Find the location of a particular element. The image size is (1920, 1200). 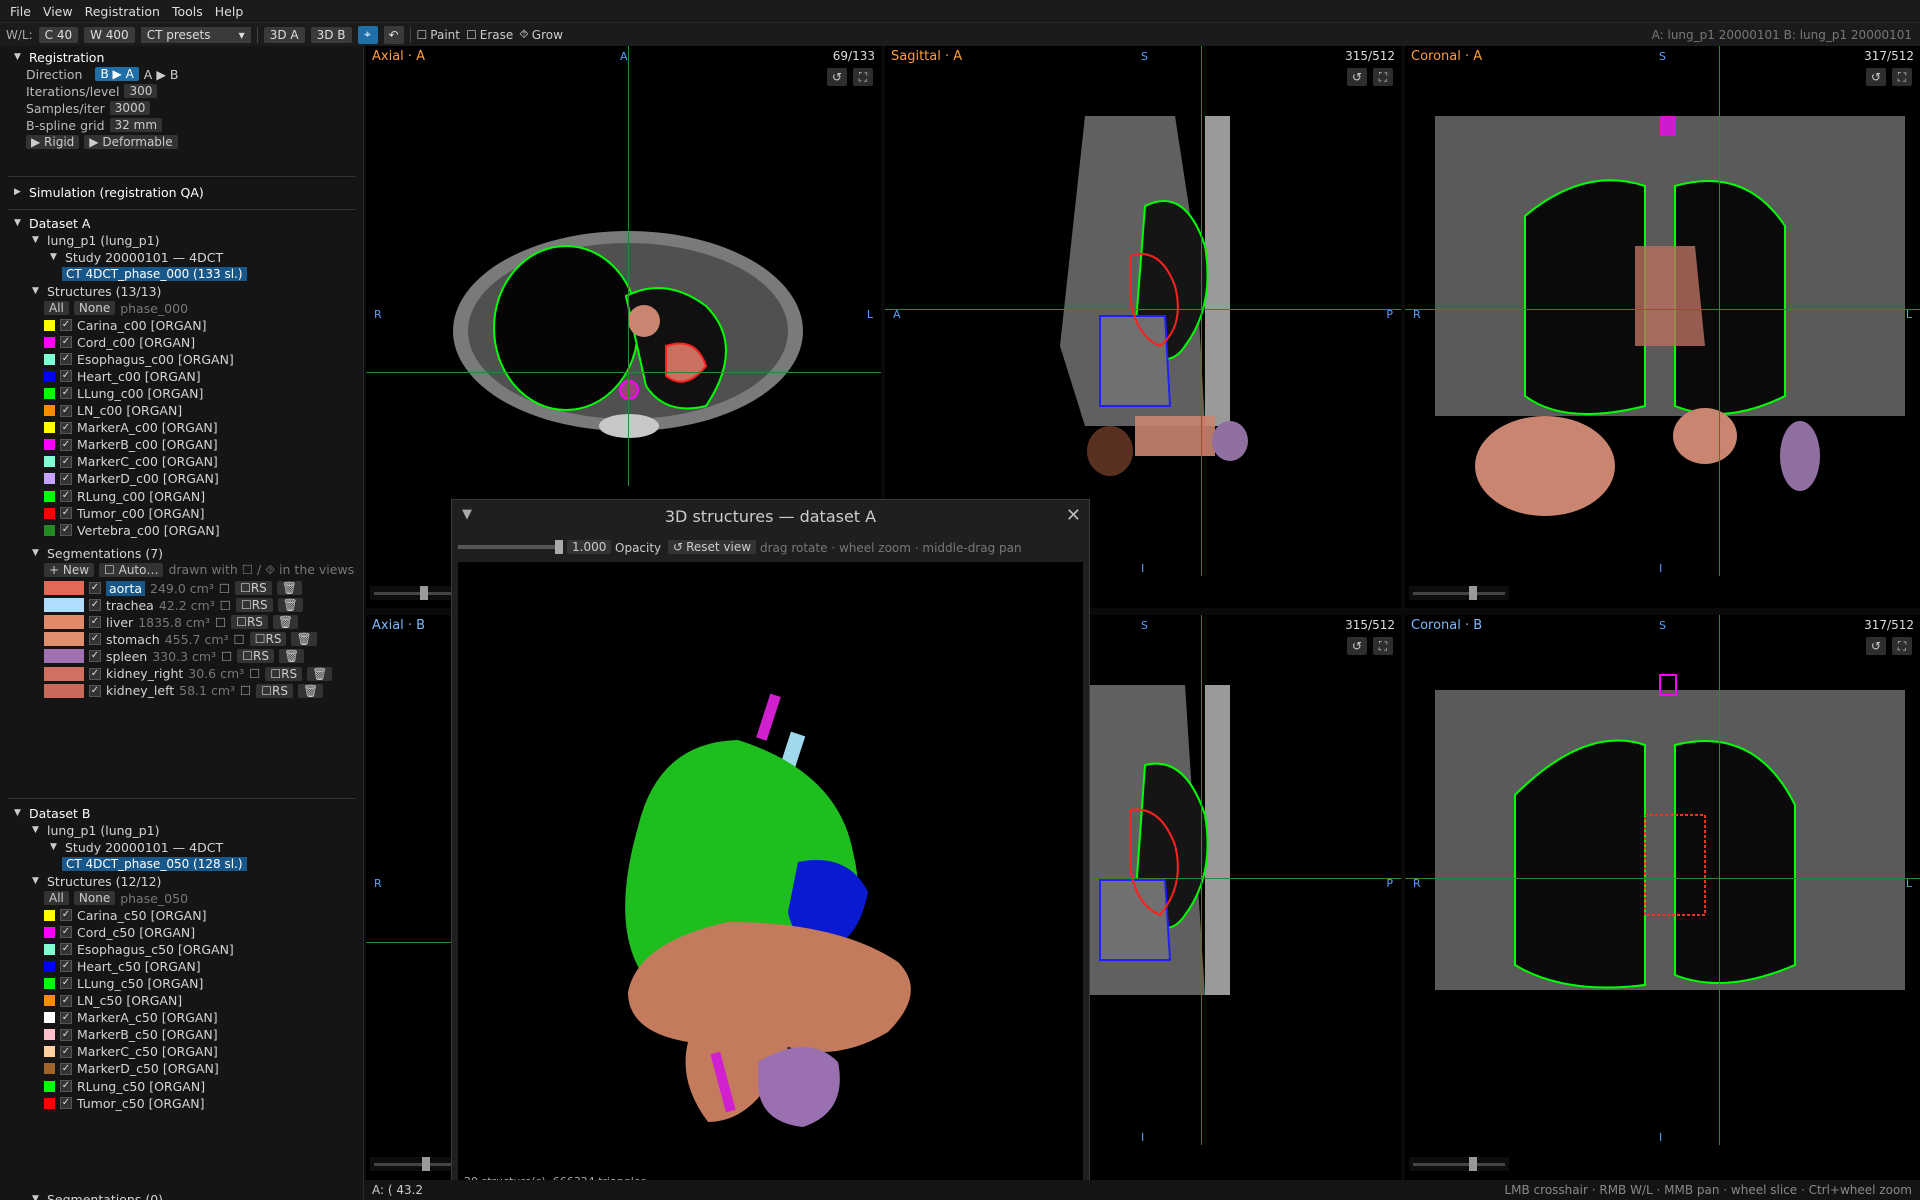

structure-row: ✓ LLung_c50 [ORGAN] is located at coordinates (123, 983).